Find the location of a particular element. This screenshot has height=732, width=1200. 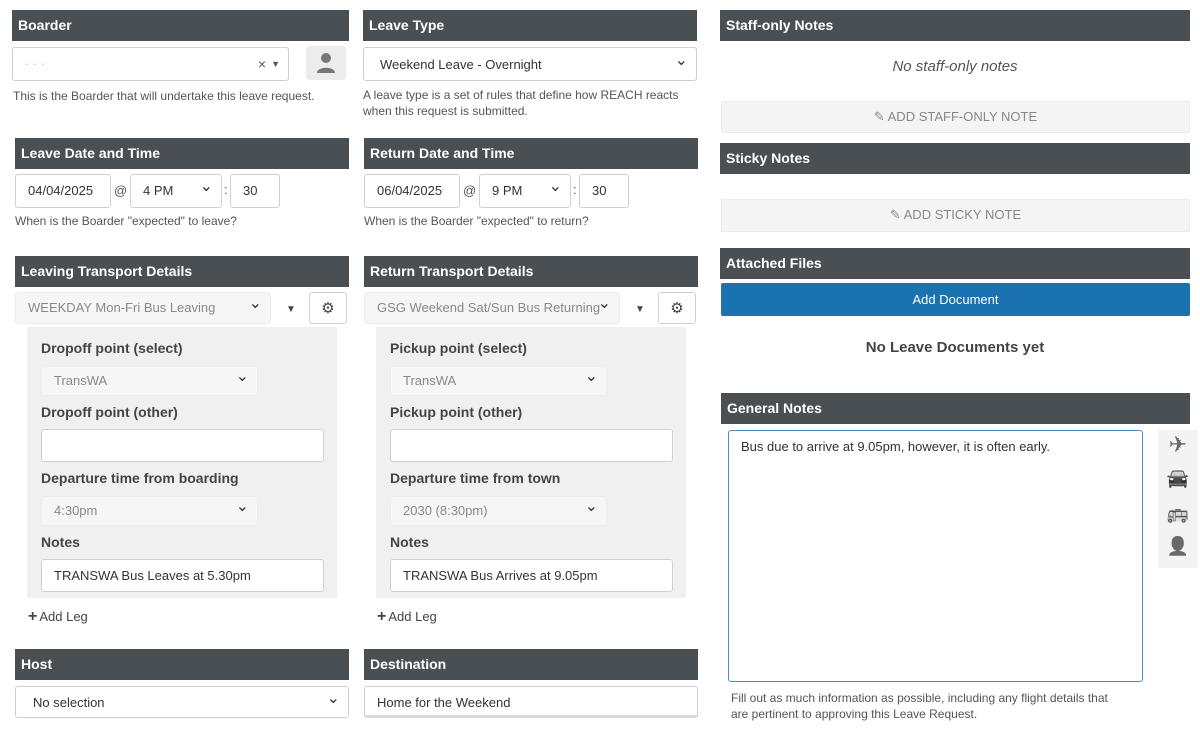

boarder-profile-button is located at coordinates (326, 63).